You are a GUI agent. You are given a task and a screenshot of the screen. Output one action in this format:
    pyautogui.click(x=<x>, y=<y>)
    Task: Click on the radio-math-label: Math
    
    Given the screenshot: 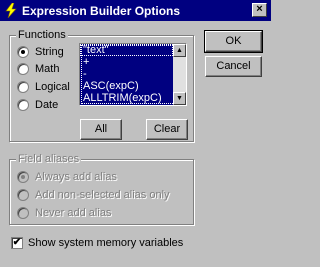 What is the action you would take?
    pyautogui.click(x=47, y=69)
    